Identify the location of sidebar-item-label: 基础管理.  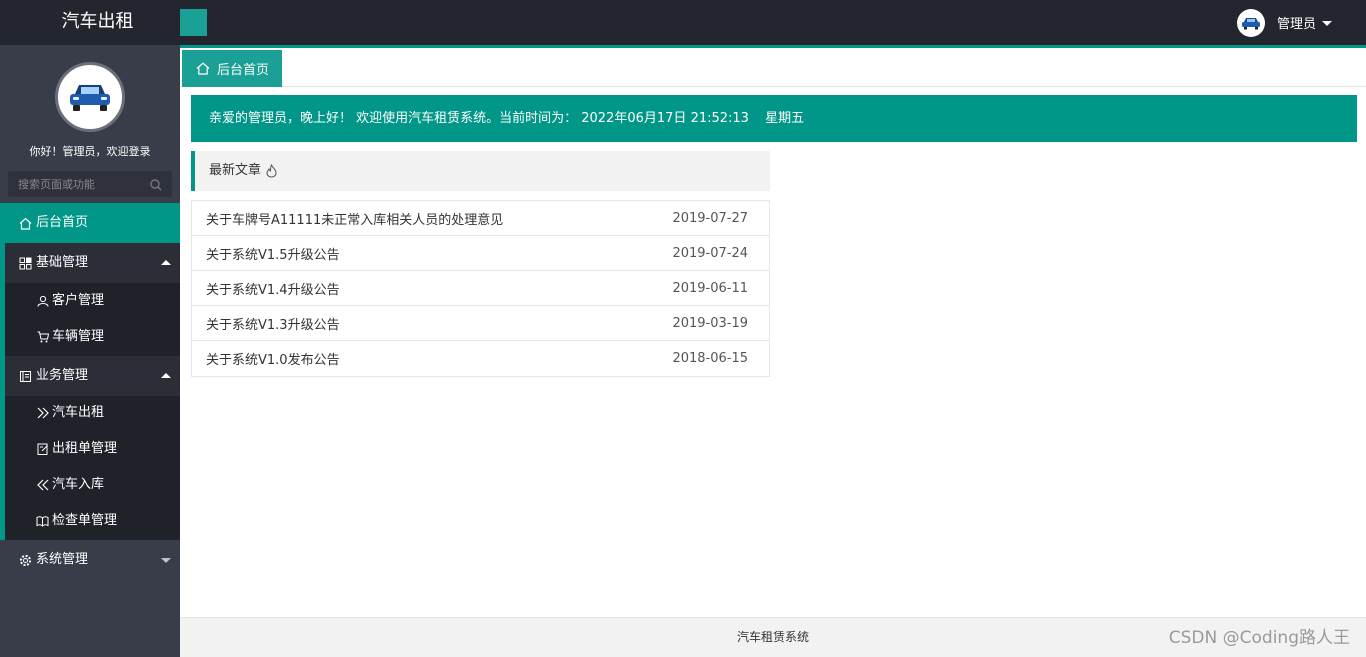
(62, 262).